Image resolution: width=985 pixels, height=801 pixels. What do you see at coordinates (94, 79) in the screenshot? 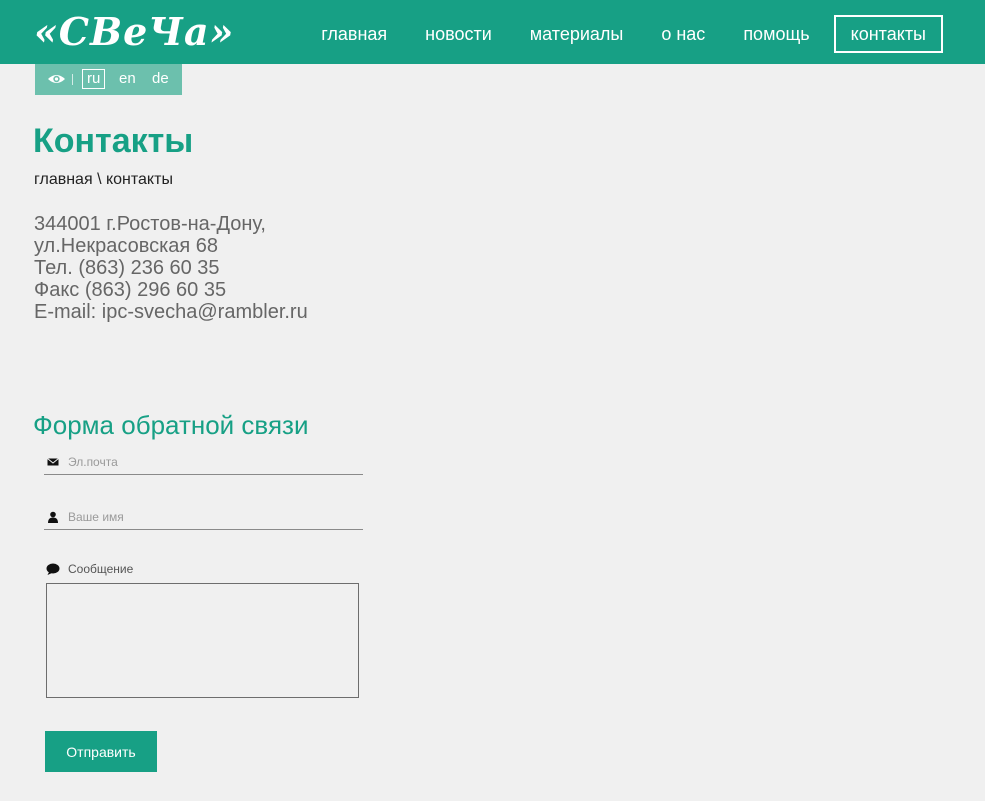
I see `lang-ru: ru` at bounding box center [94, 79].